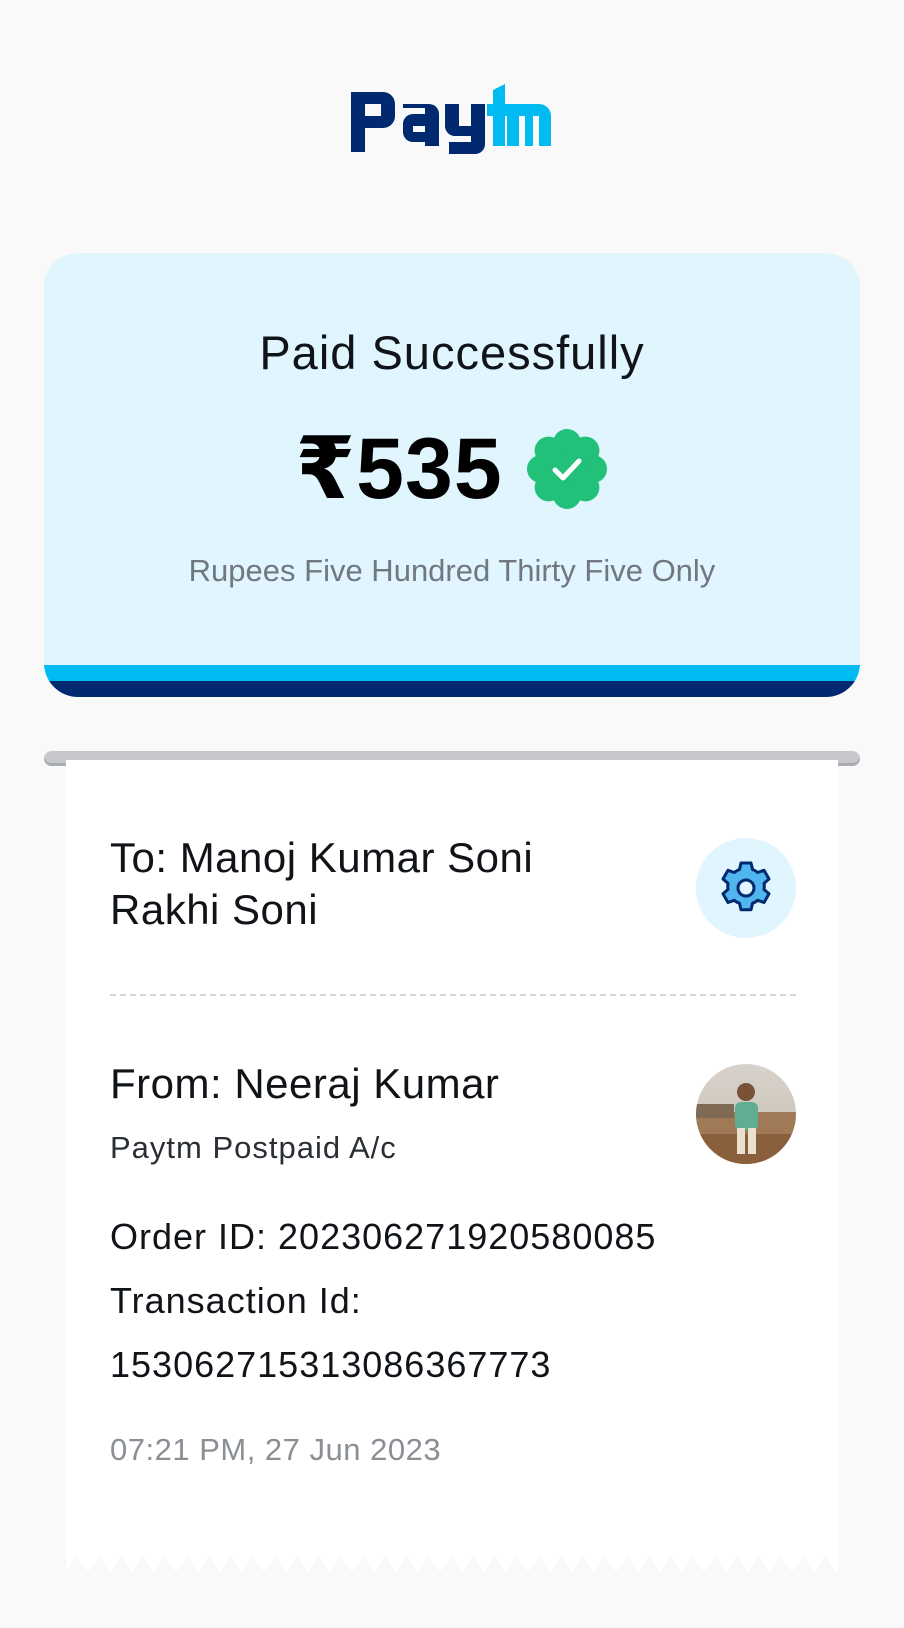  Describe the element at coordinates (331, 1364) in the screenshot. I see `transaction-id-value: 15306271531308636777​3` at that location.